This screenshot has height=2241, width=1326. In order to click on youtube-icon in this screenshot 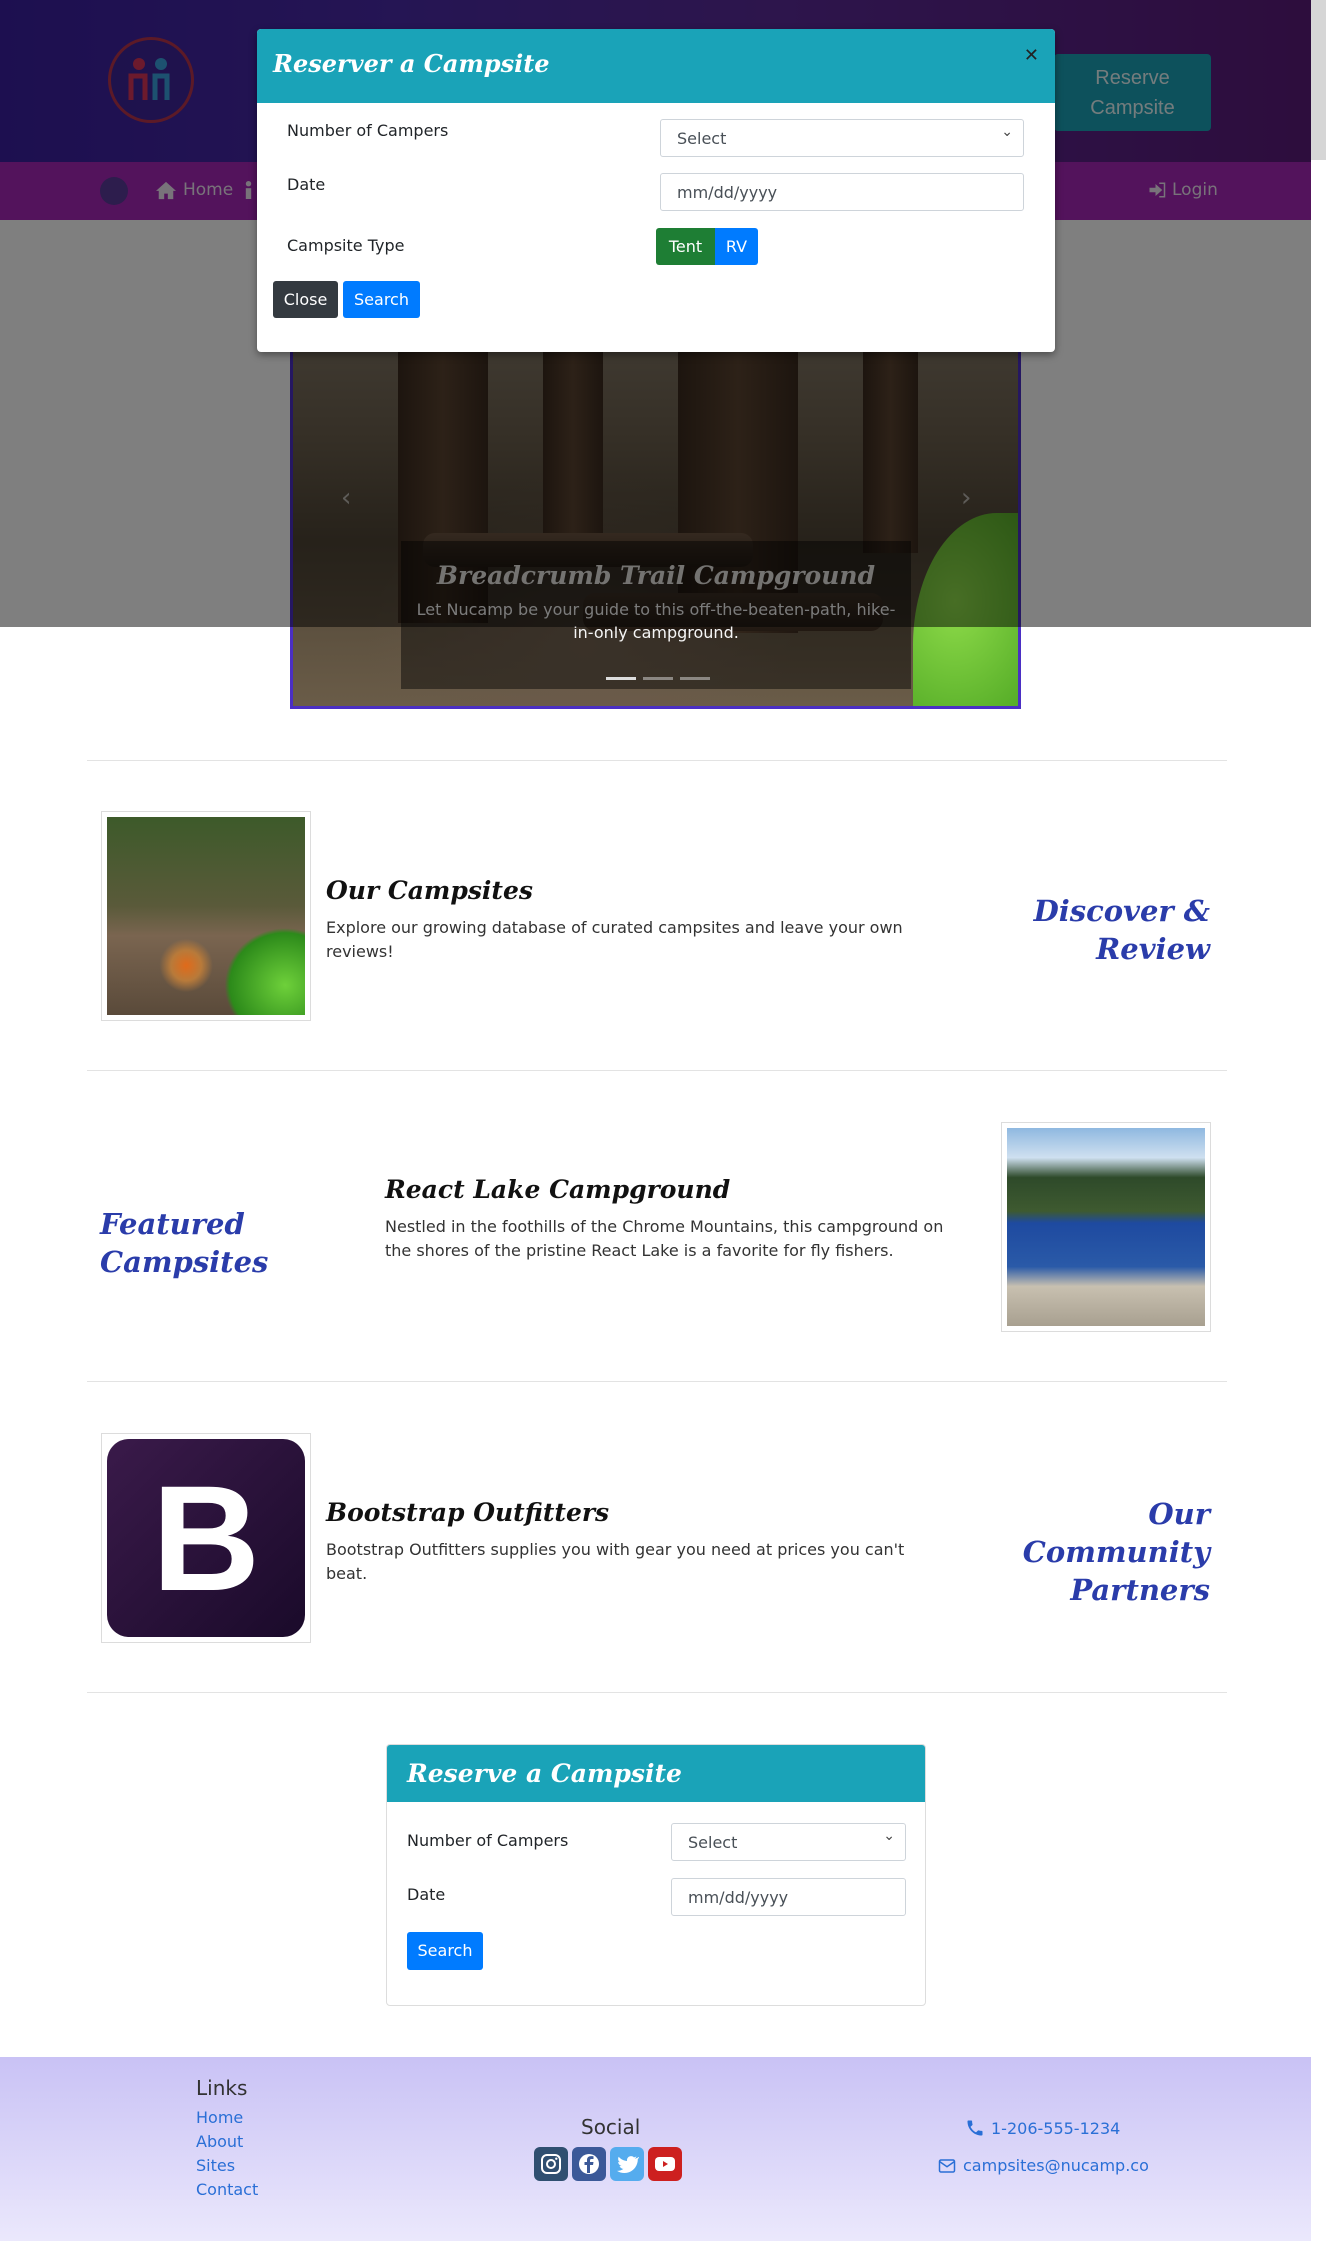, I will do `click(665, 2164)`.